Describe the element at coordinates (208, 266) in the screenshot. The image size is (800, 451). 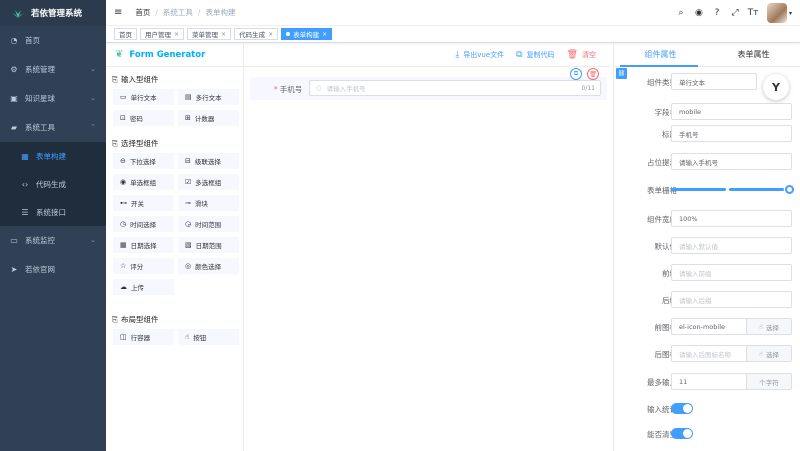
I see `component-item: ◎ 颜色选择` at that location.